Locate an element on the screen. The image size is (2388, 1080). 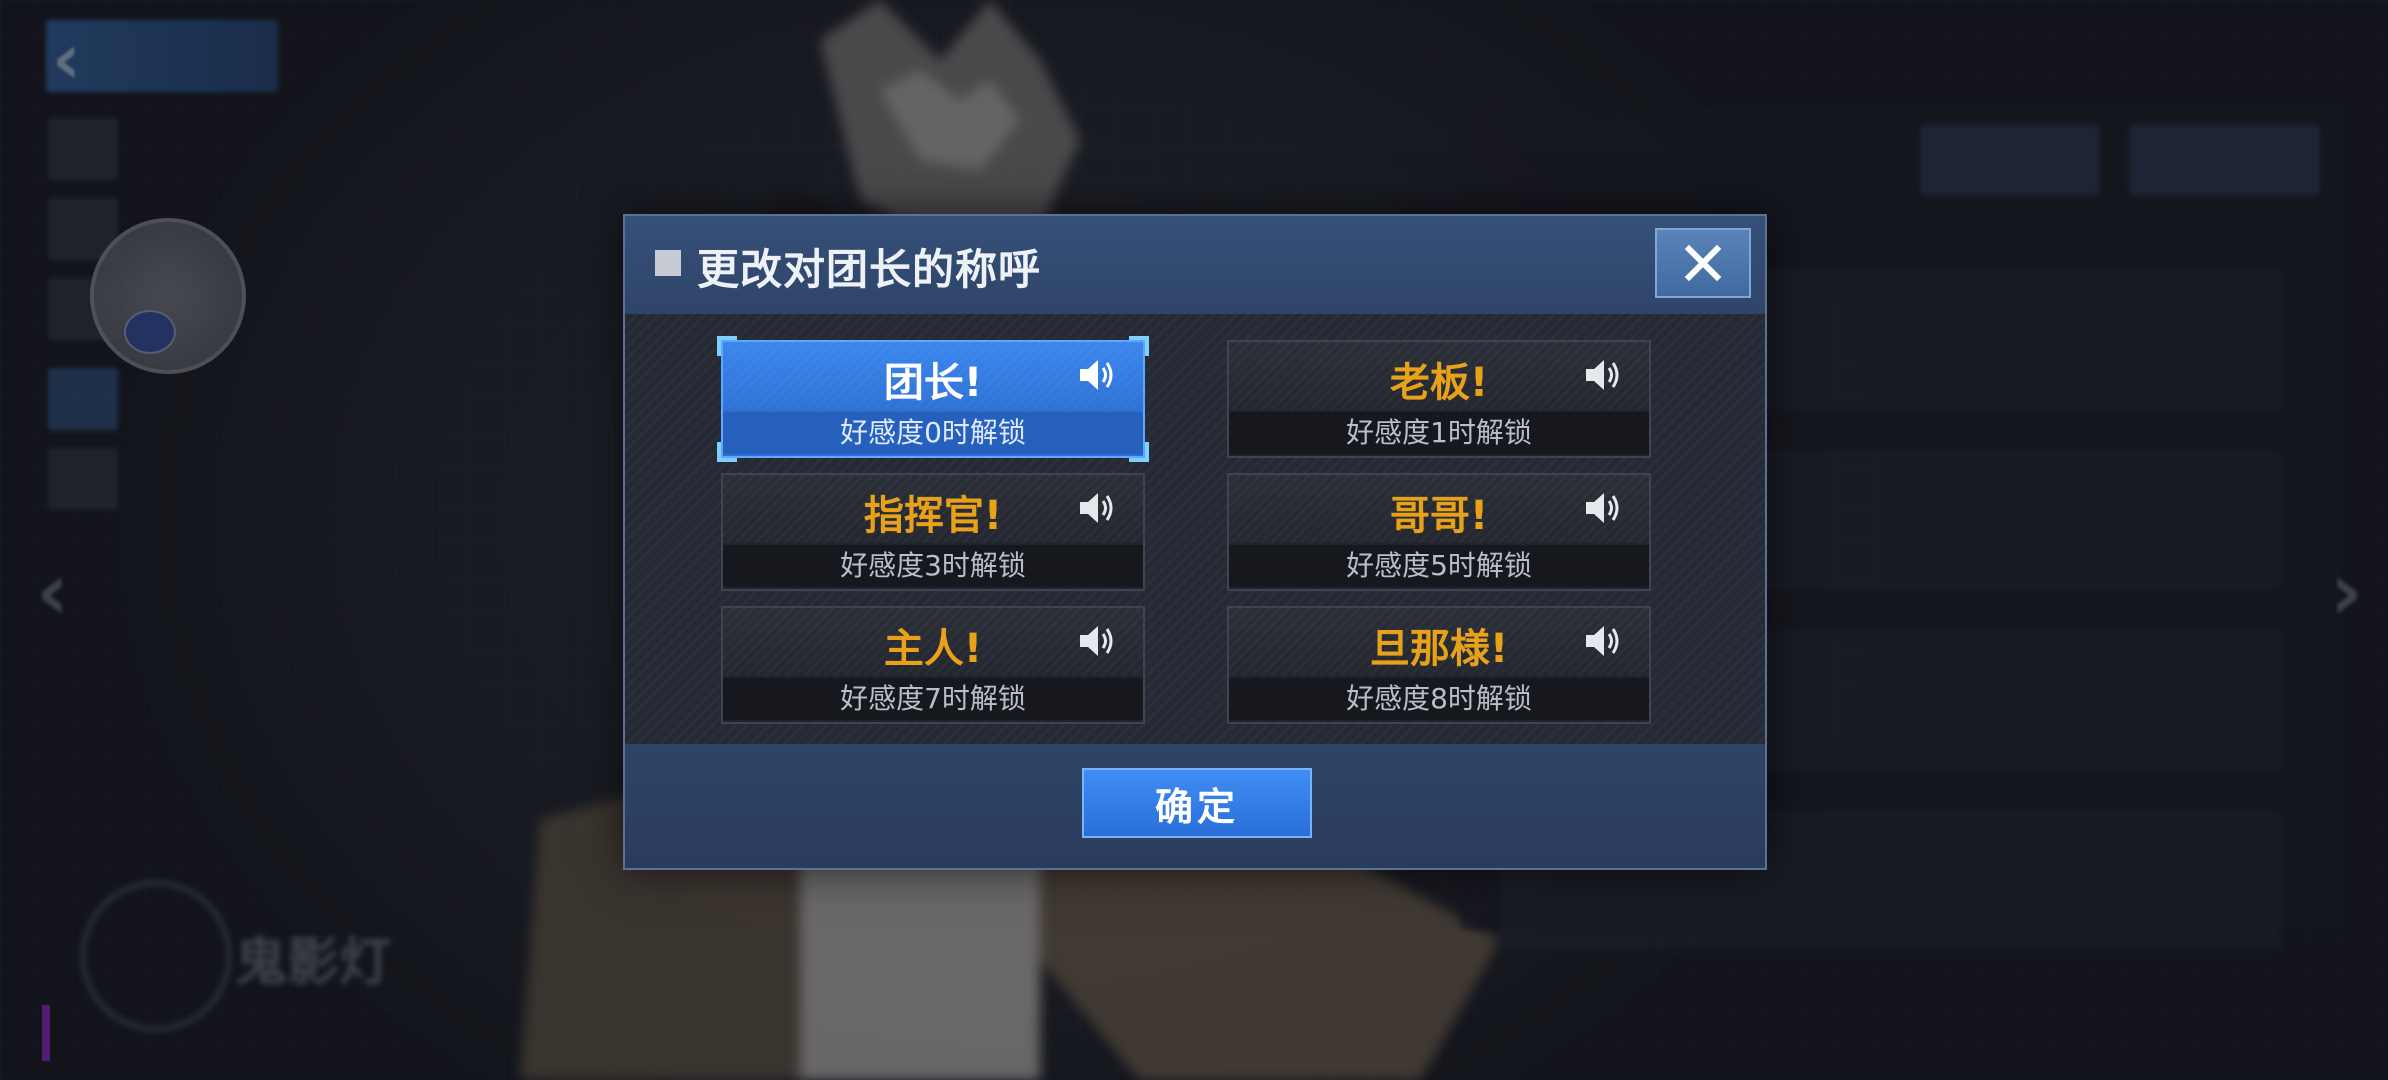
title-option-5: 旦那様! 好感度8时解锁 is located at coordinates (1439, 665).